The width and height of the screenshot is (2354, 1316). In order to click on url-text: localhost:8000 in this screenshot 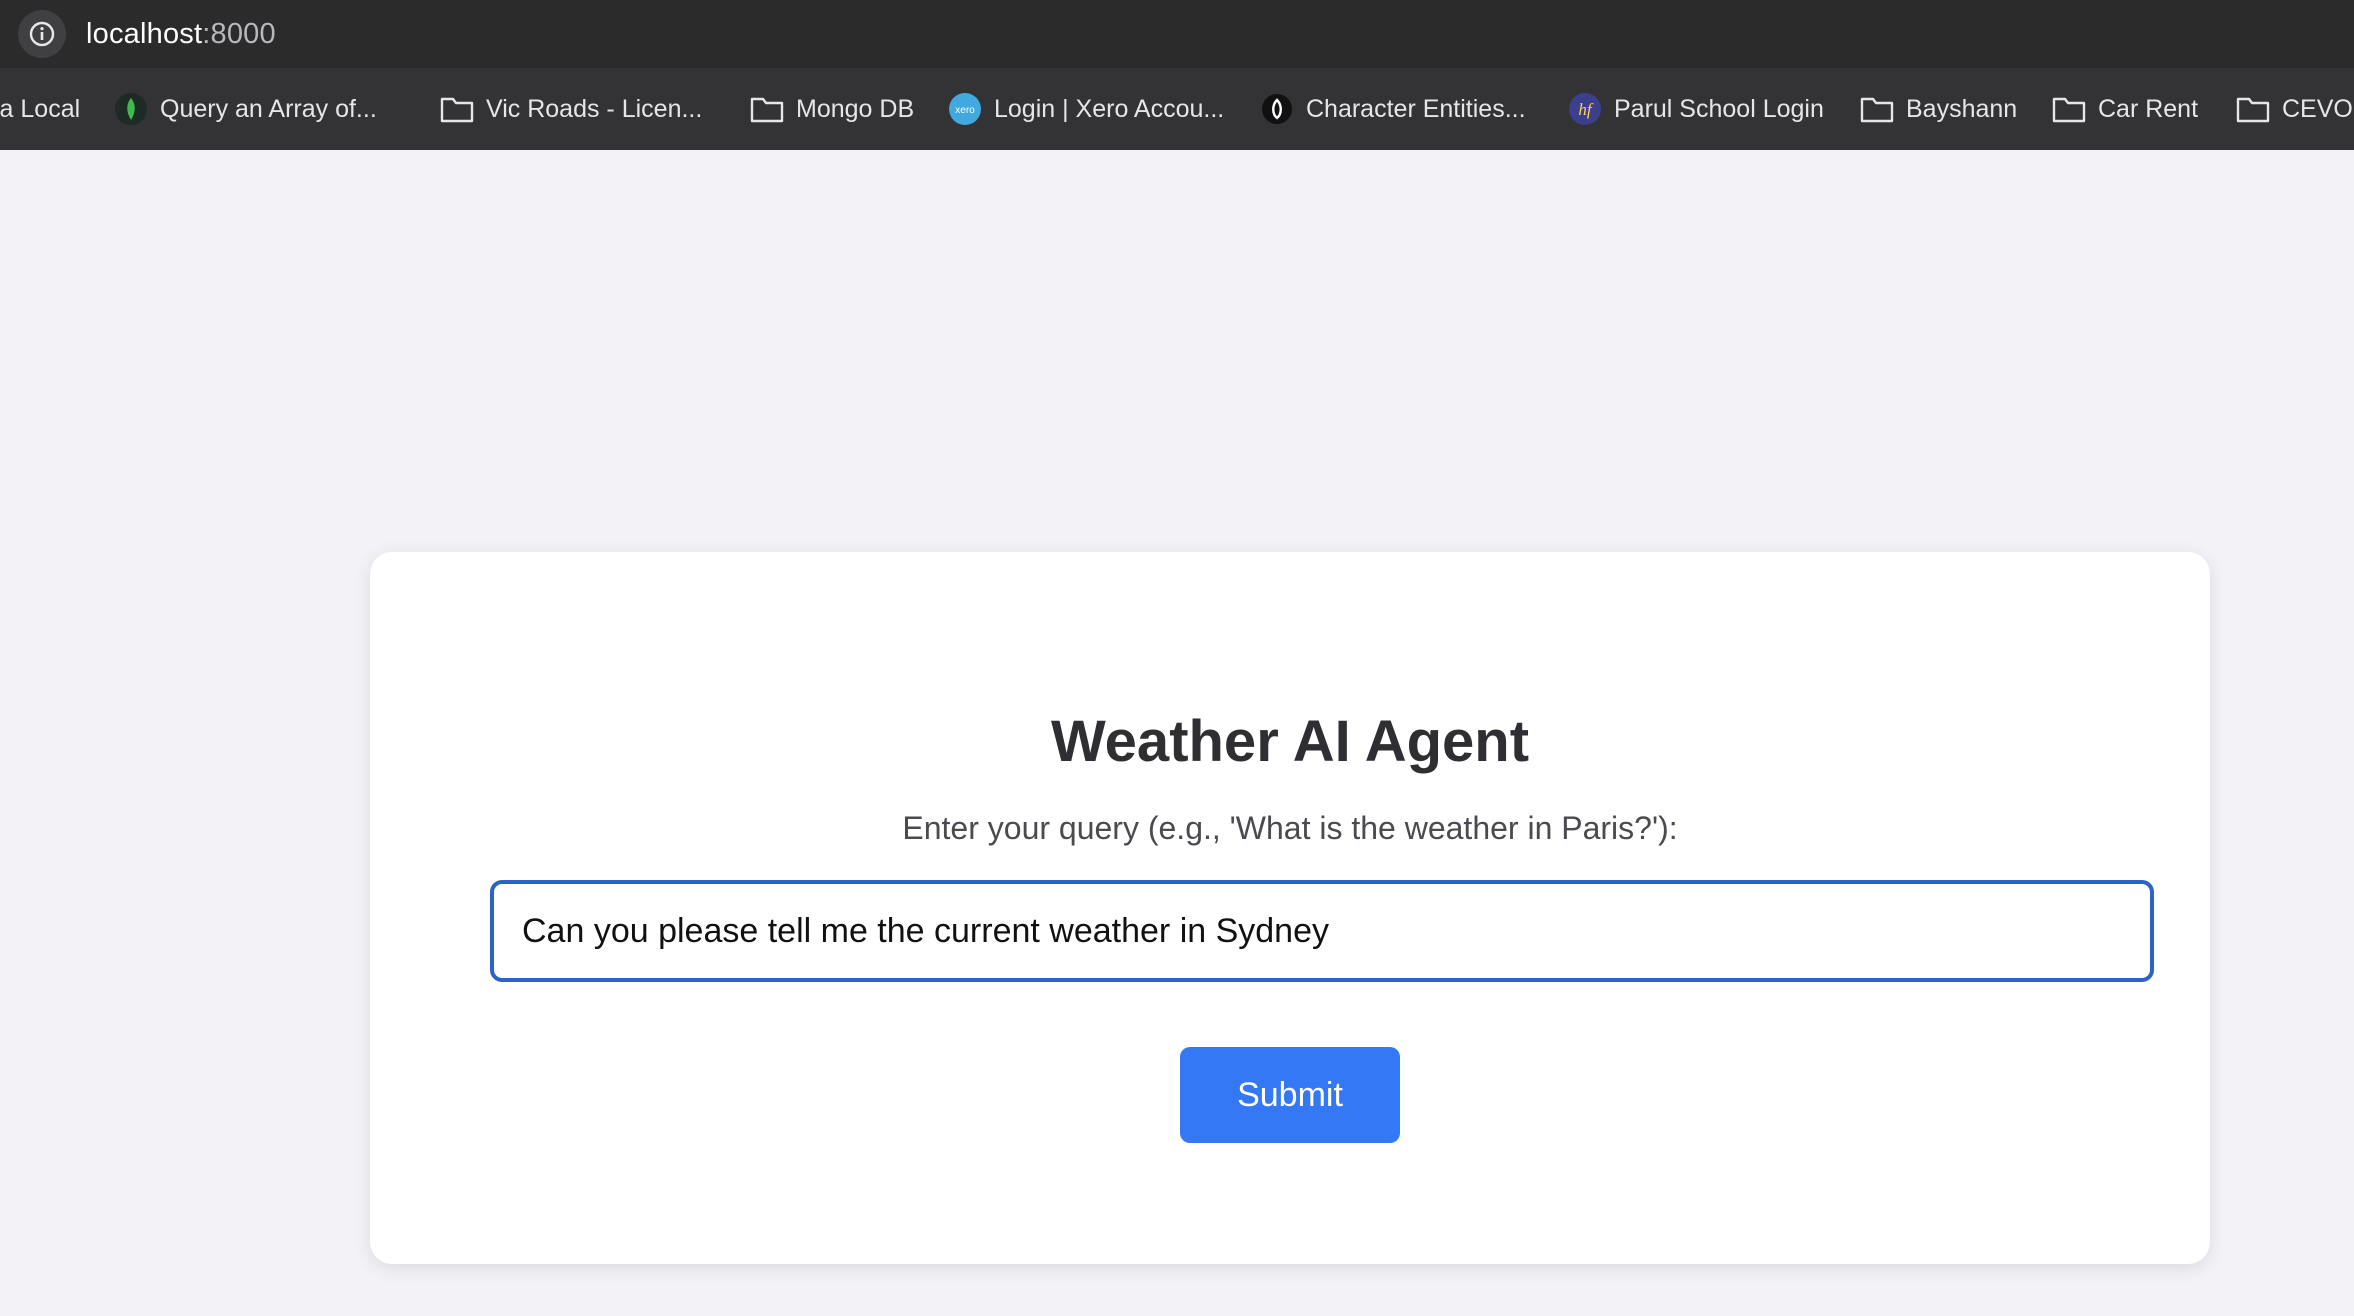, I will do `click(181, 34)`.